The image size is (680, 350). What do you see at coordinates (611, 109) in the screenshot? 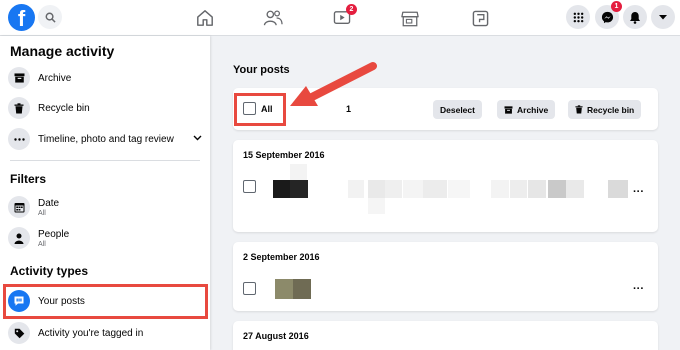
I see `recycle-bin-label: Recycle bin` at bounding box center [611, 109].